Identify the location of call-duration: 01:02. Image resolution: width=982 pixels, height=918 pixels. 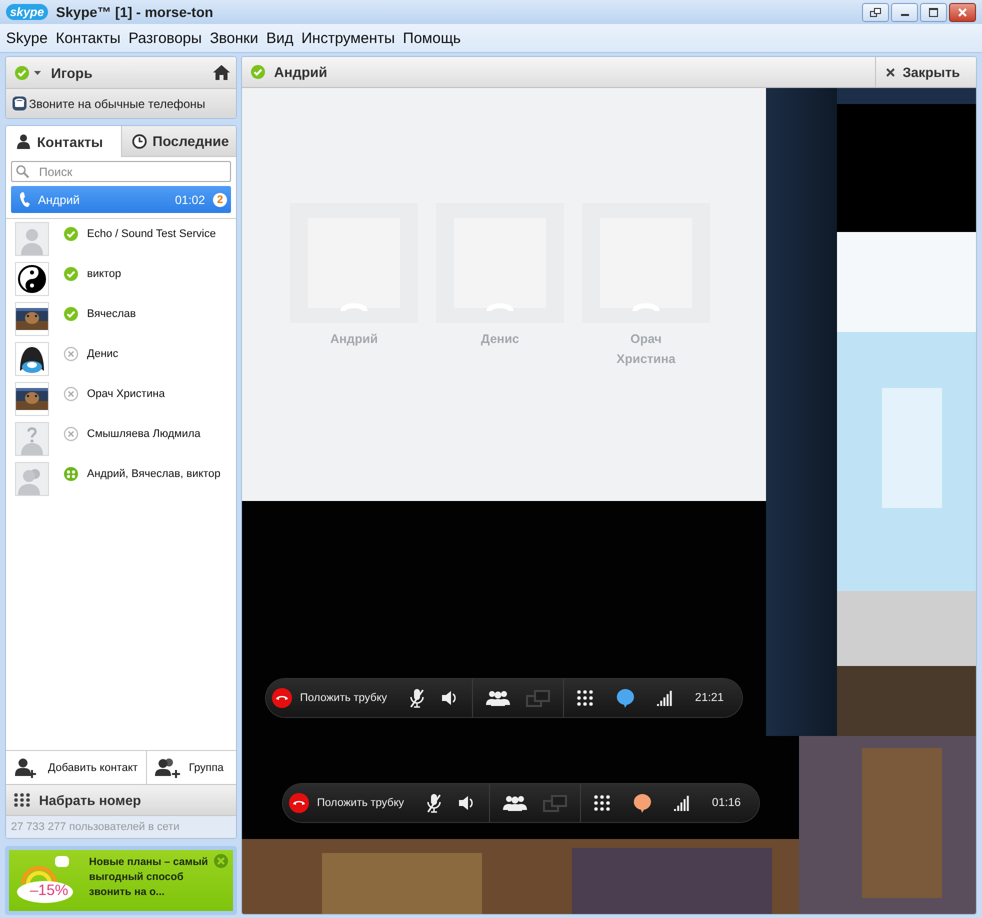
(189, 199).